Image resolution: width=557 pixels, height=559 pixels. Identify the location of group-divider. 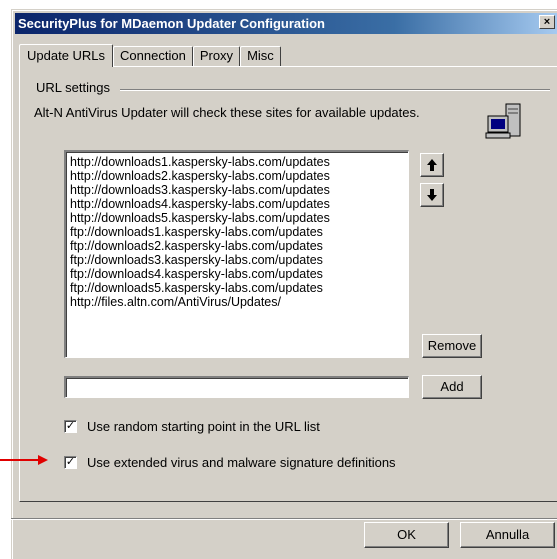
(335, 90).